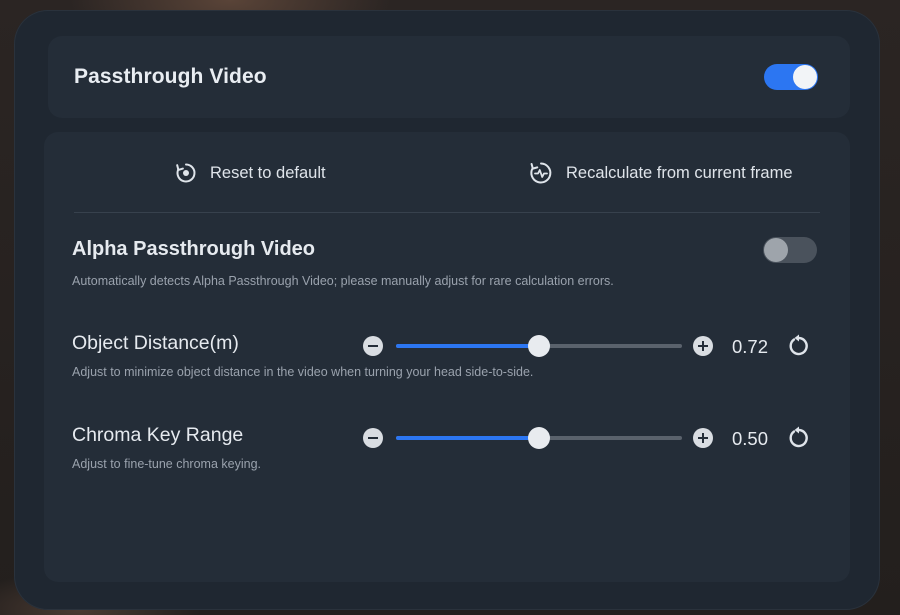  Describe the element at coordinates (679, 172) in the screenshot. I see `recalculate-label: Recalculate from current frame` at that location.